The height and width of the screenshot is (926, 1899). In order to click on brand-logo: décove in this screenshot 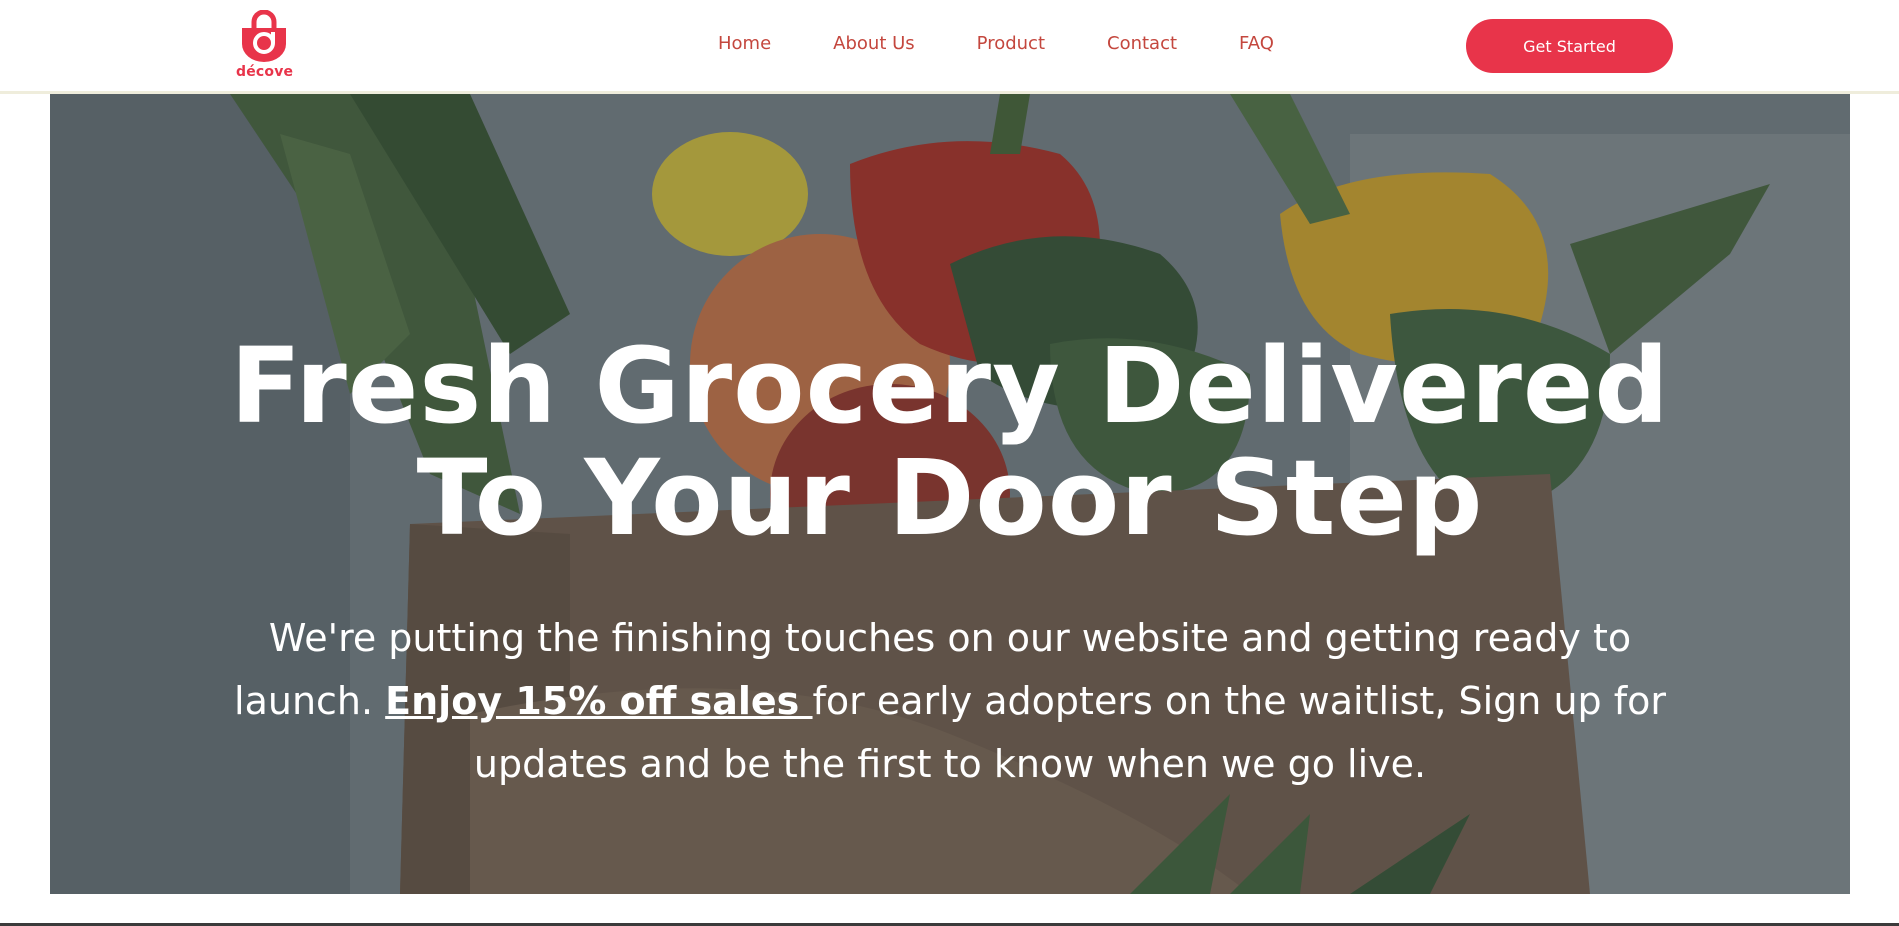, I will do `click(265, 47)`.